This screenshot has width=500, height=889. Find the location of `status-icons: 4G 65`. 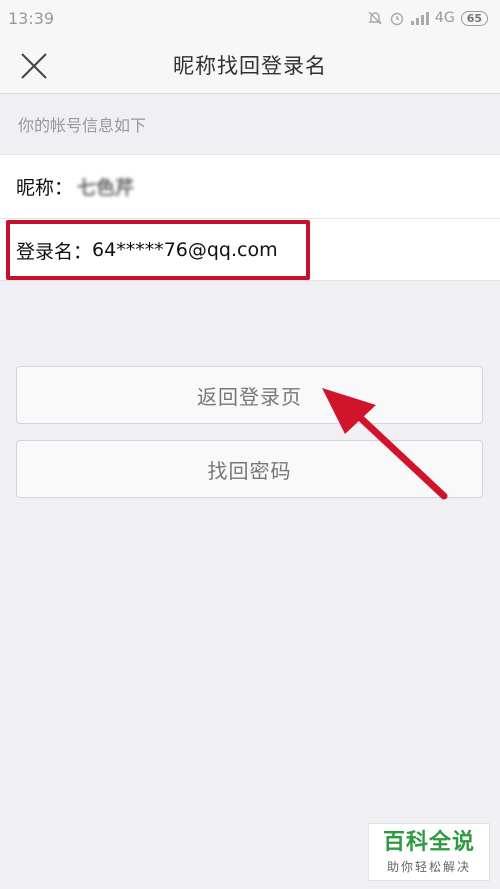

status-icons: 4G 65 is located at coordinates (427, 18).